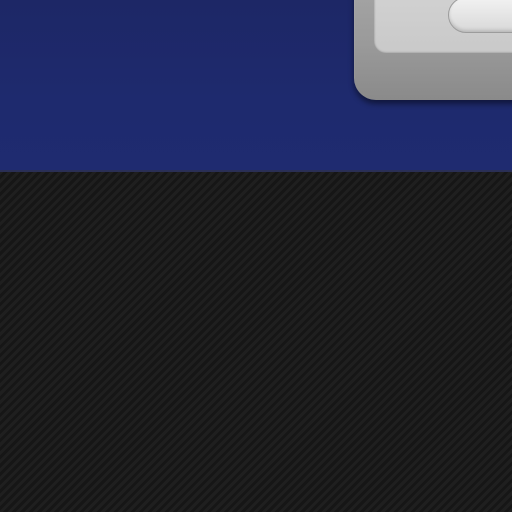  Describe the element at coordinates (480, 16) in the screenshot. I see `device-pill-button: S` at that location.